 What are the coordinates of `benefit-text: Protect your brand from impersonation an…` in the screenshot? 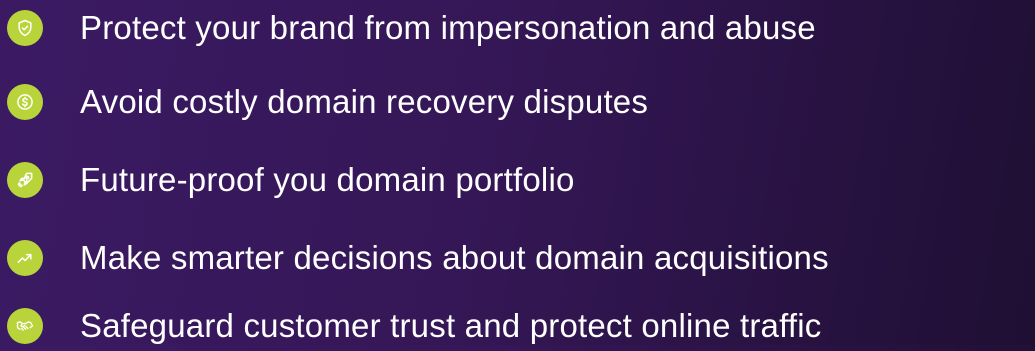 It's located at (448, 27).